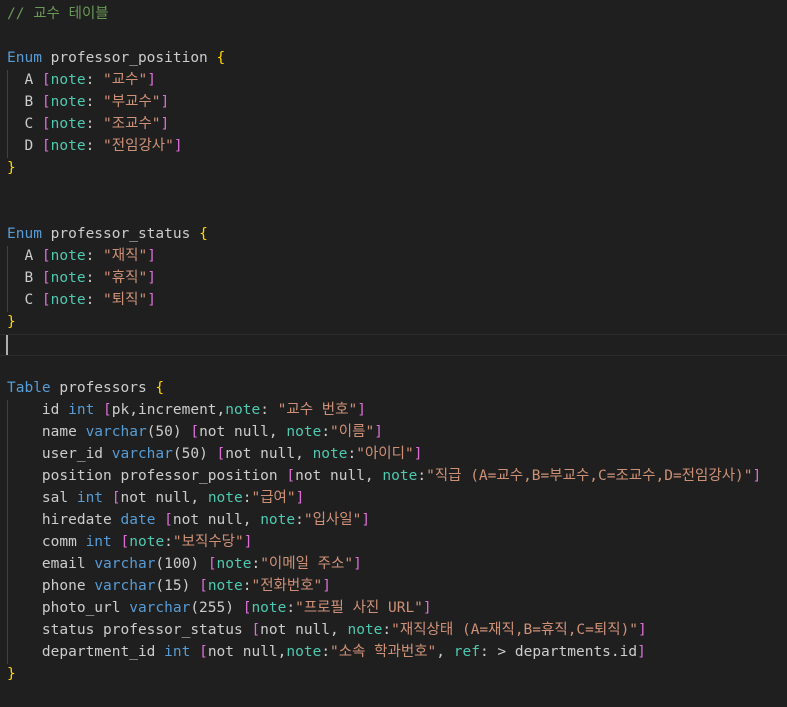 This screenshot has height=707, width=787. What do you see at coordinates (116, 432) in the screenshot?
I see `code-token-kw: varchar` at bounding box center [116, 432].